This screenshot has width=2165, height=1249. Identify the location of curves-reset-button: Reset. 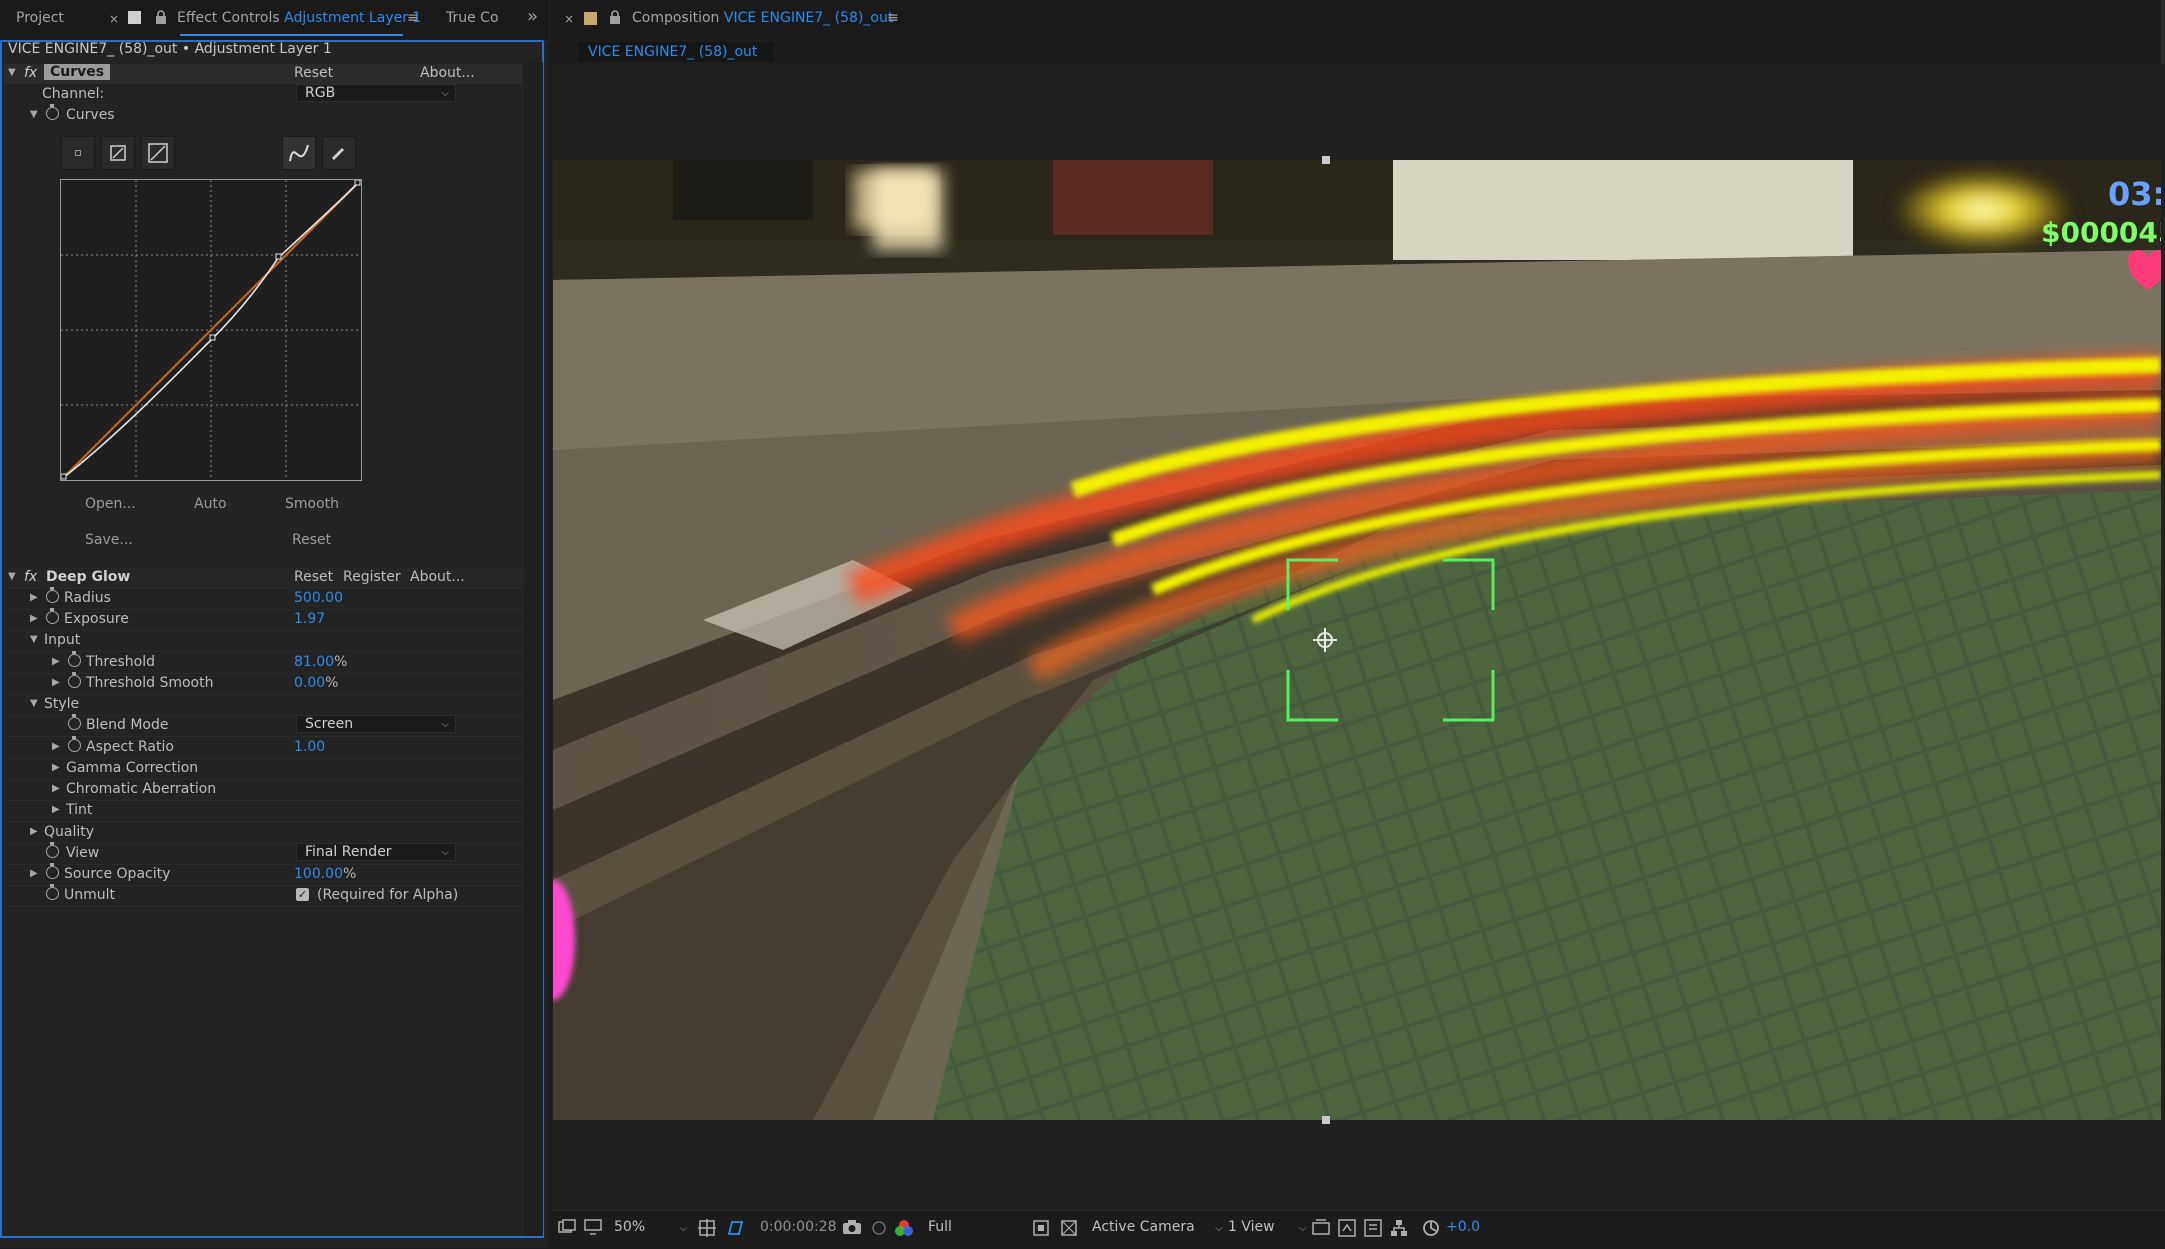
(311, 540).